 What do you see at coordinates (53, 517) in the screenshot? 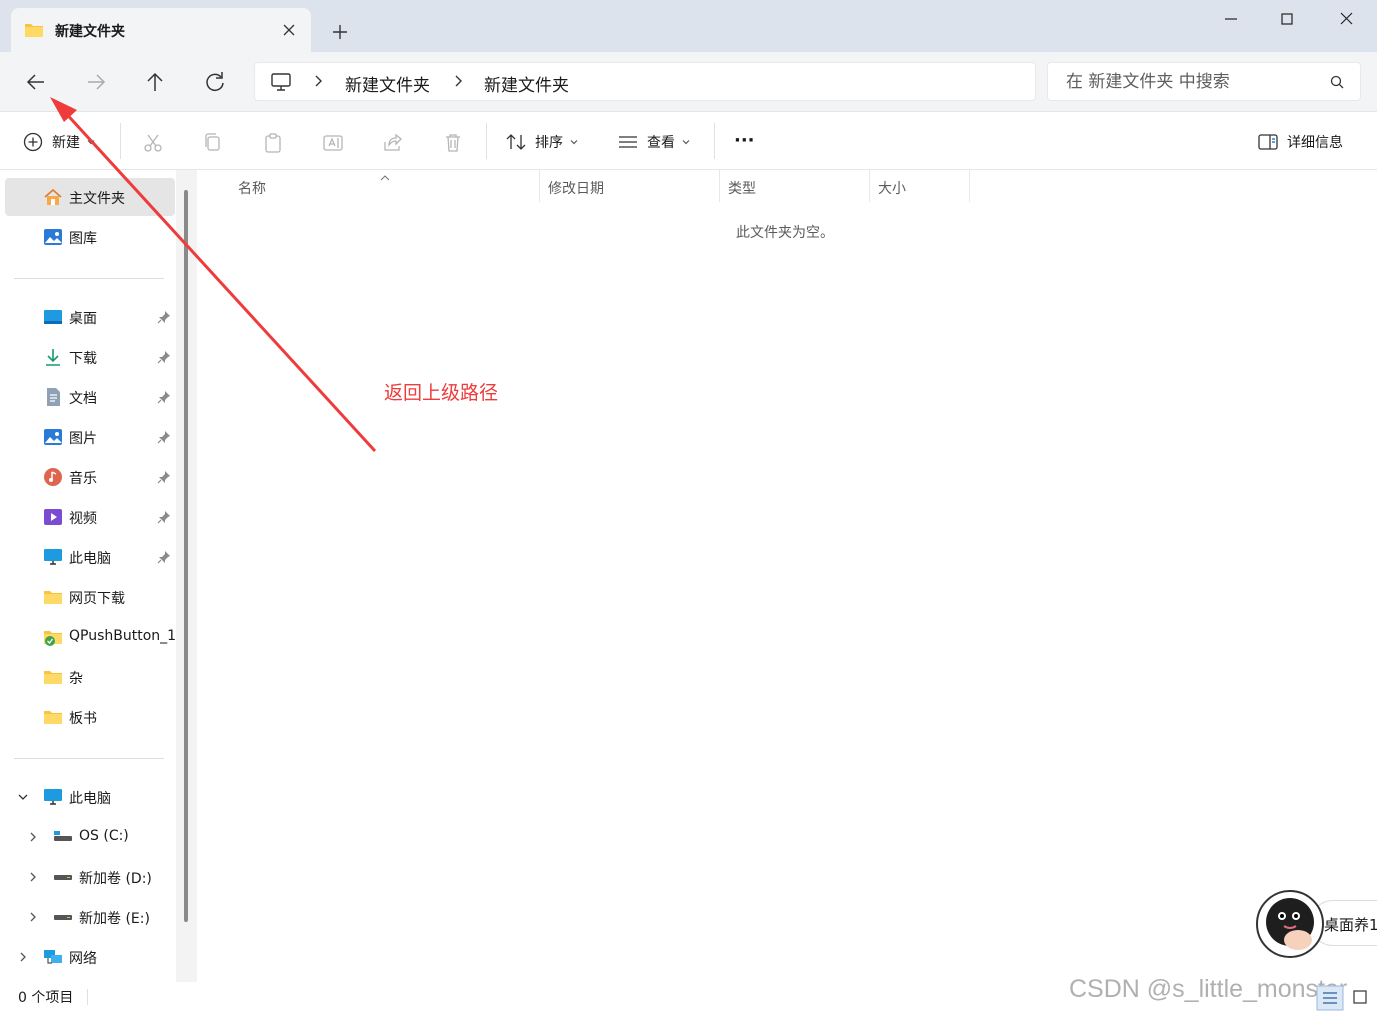
I see `video-icon` at bounding box center [53, 517].